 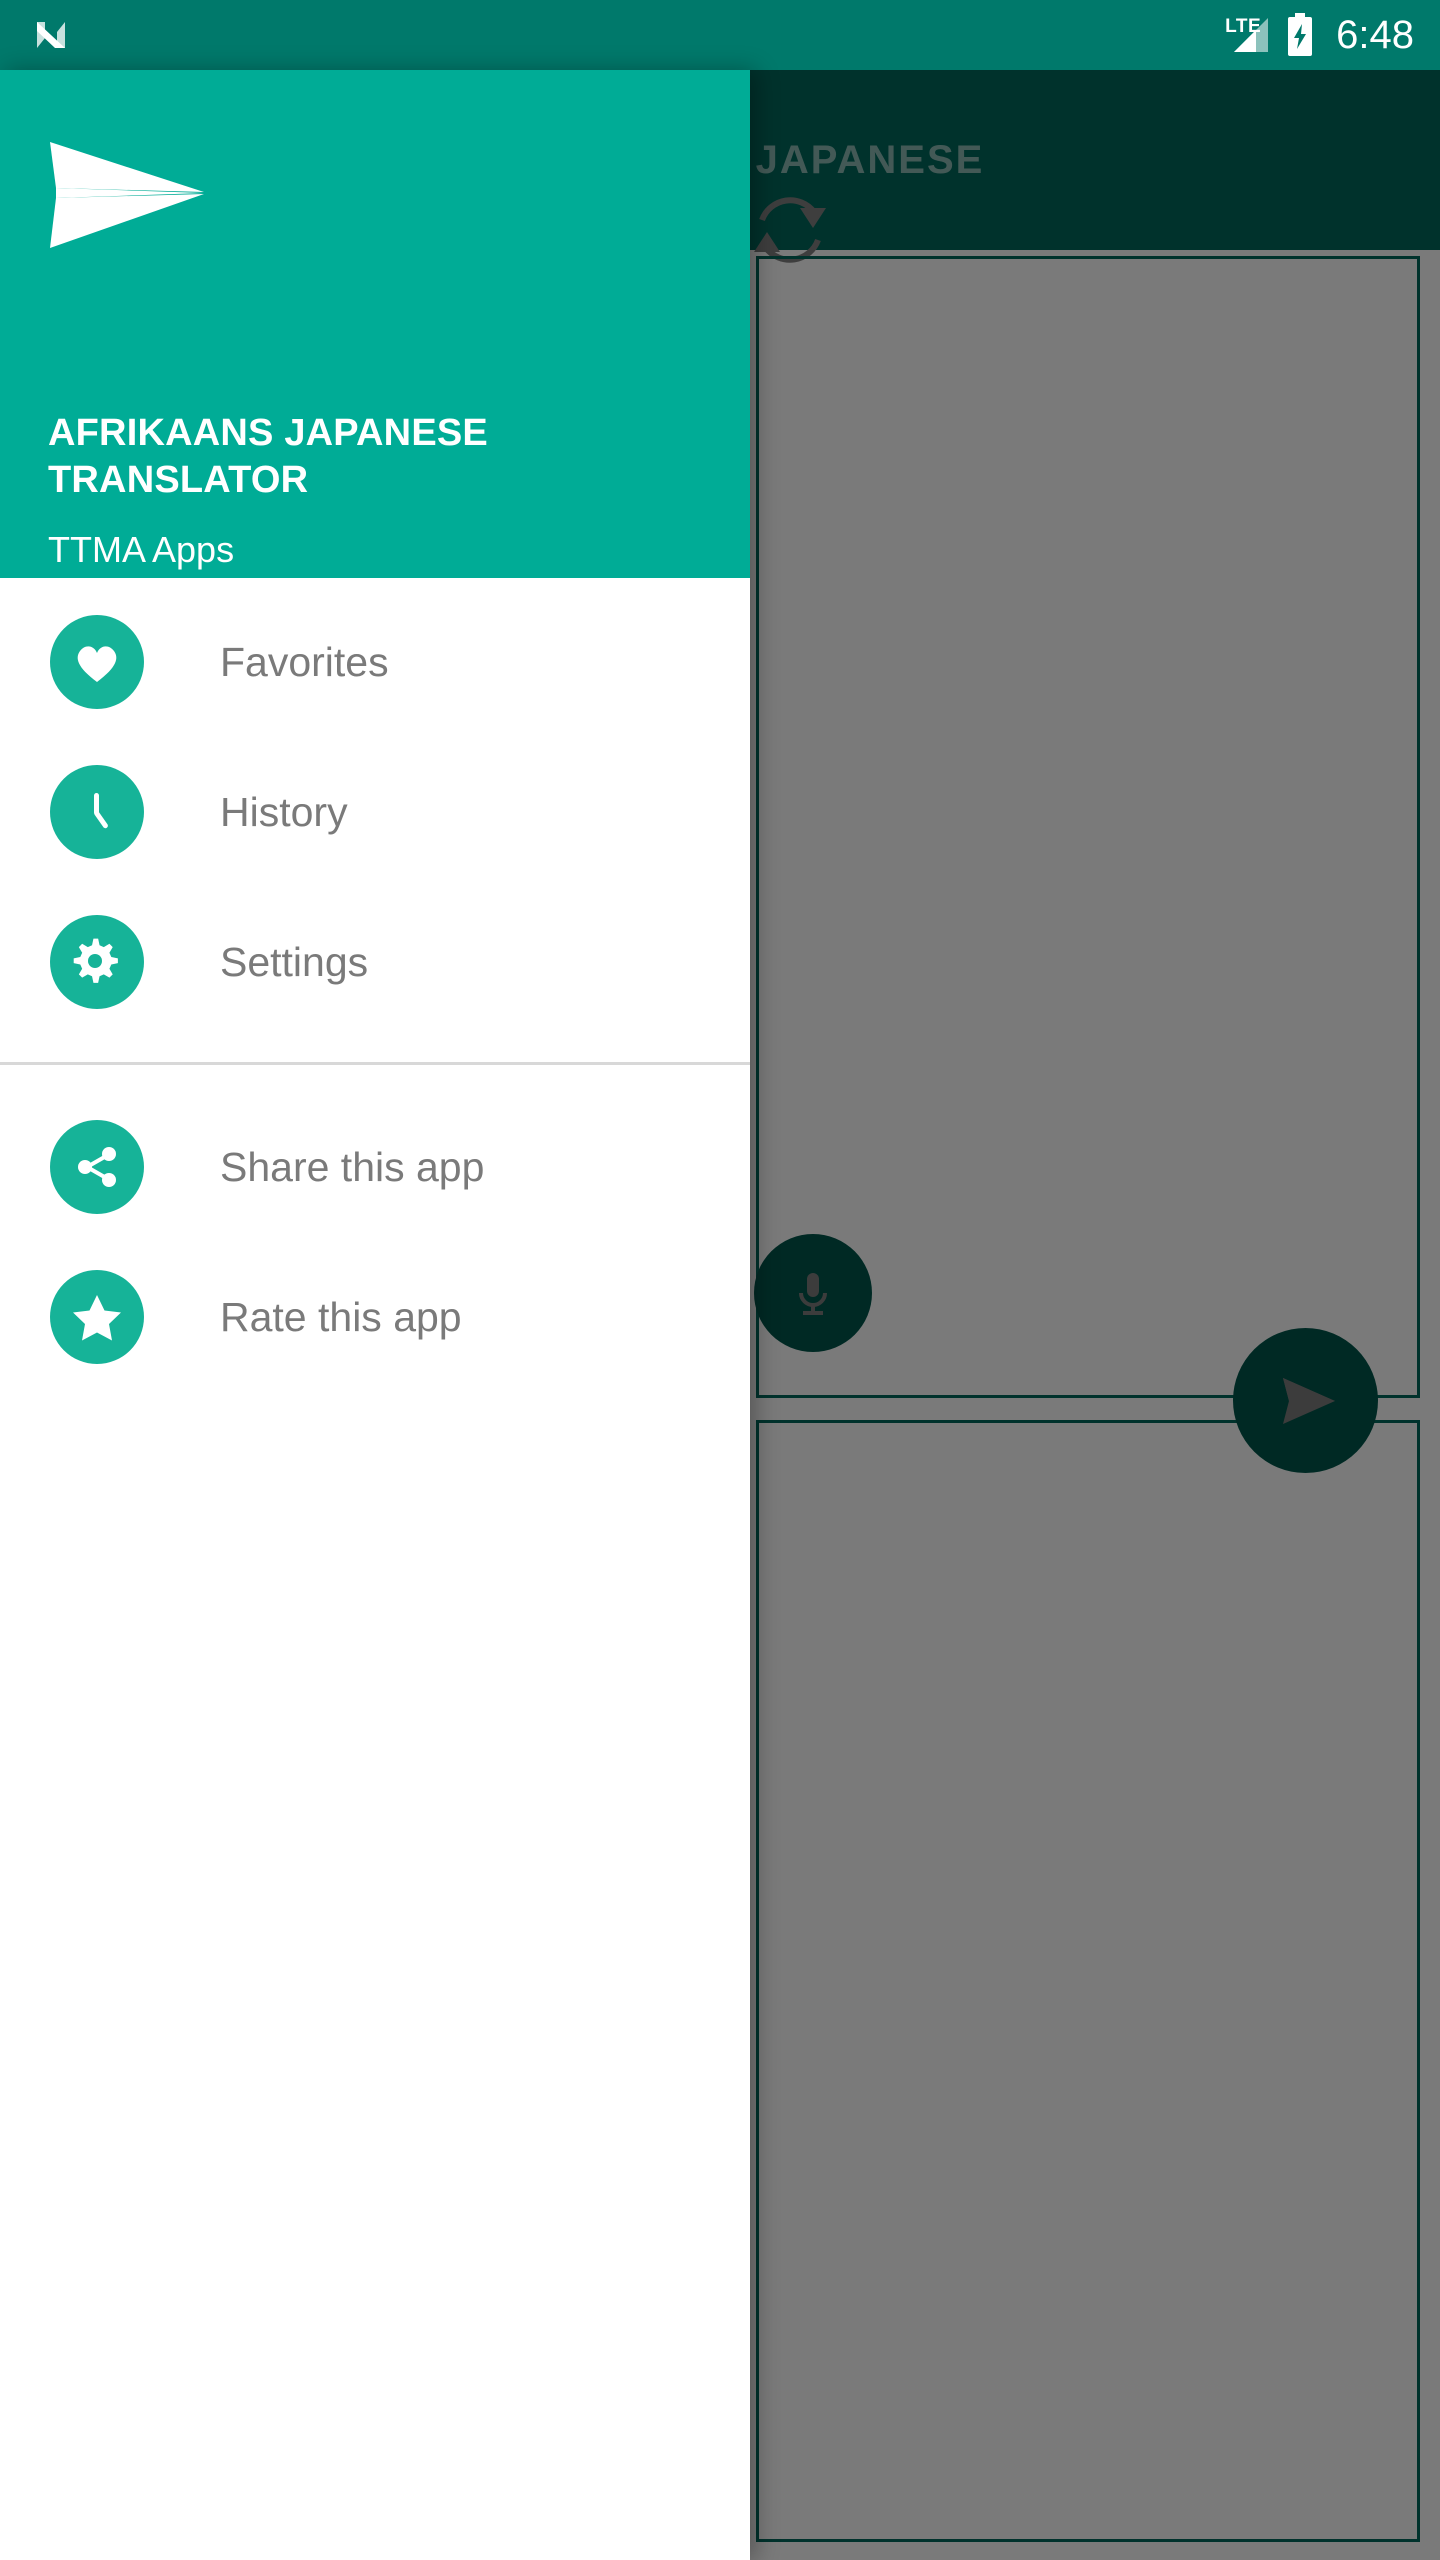 I want to click on clock-icon, so click(x=97, y=812).